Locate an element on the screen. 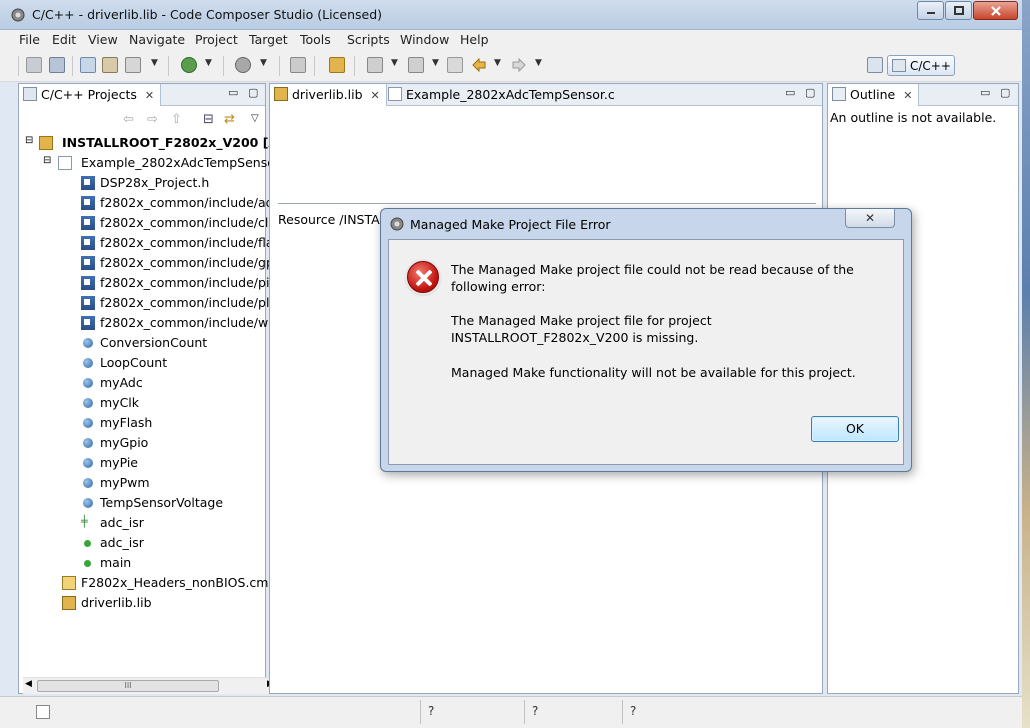  tab-example-c: Example_2802xAdcTempSensor.c is located at coordinates (502, 95).